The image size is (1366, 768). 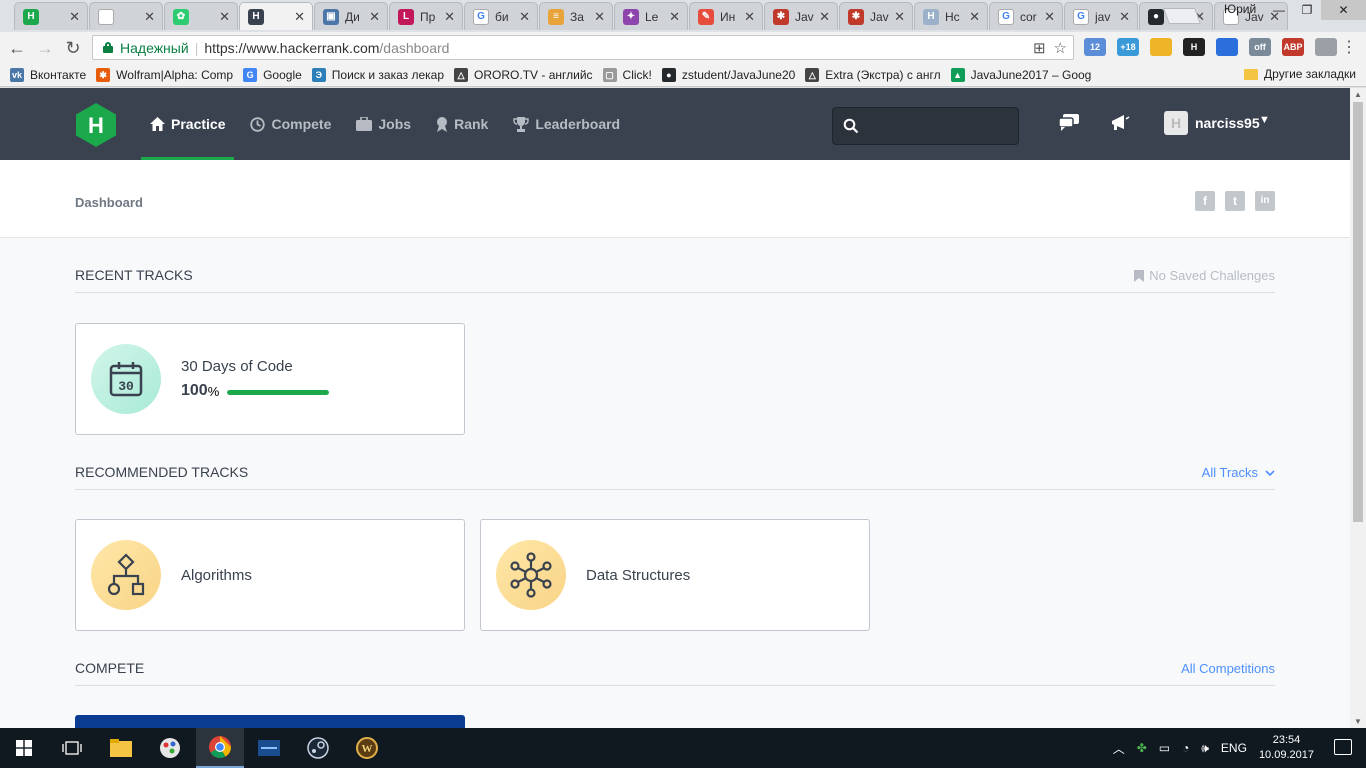 What do you see at coordinates (1293, 47) in the screenshot?
I see `extension-icon: ABP` at bounding box center [1293, 47].